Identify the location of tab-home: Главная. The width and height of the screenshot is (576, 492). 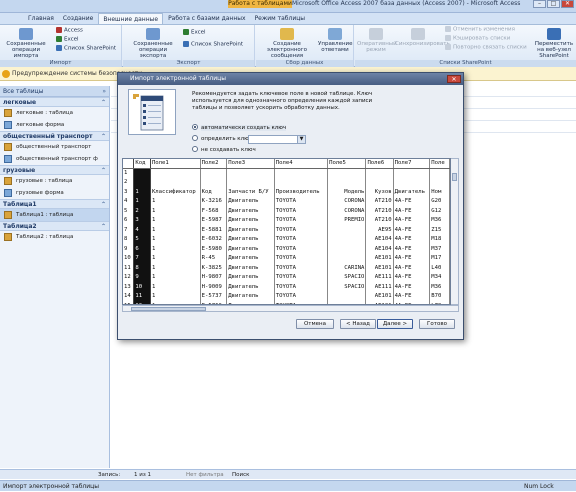
(41, 18).